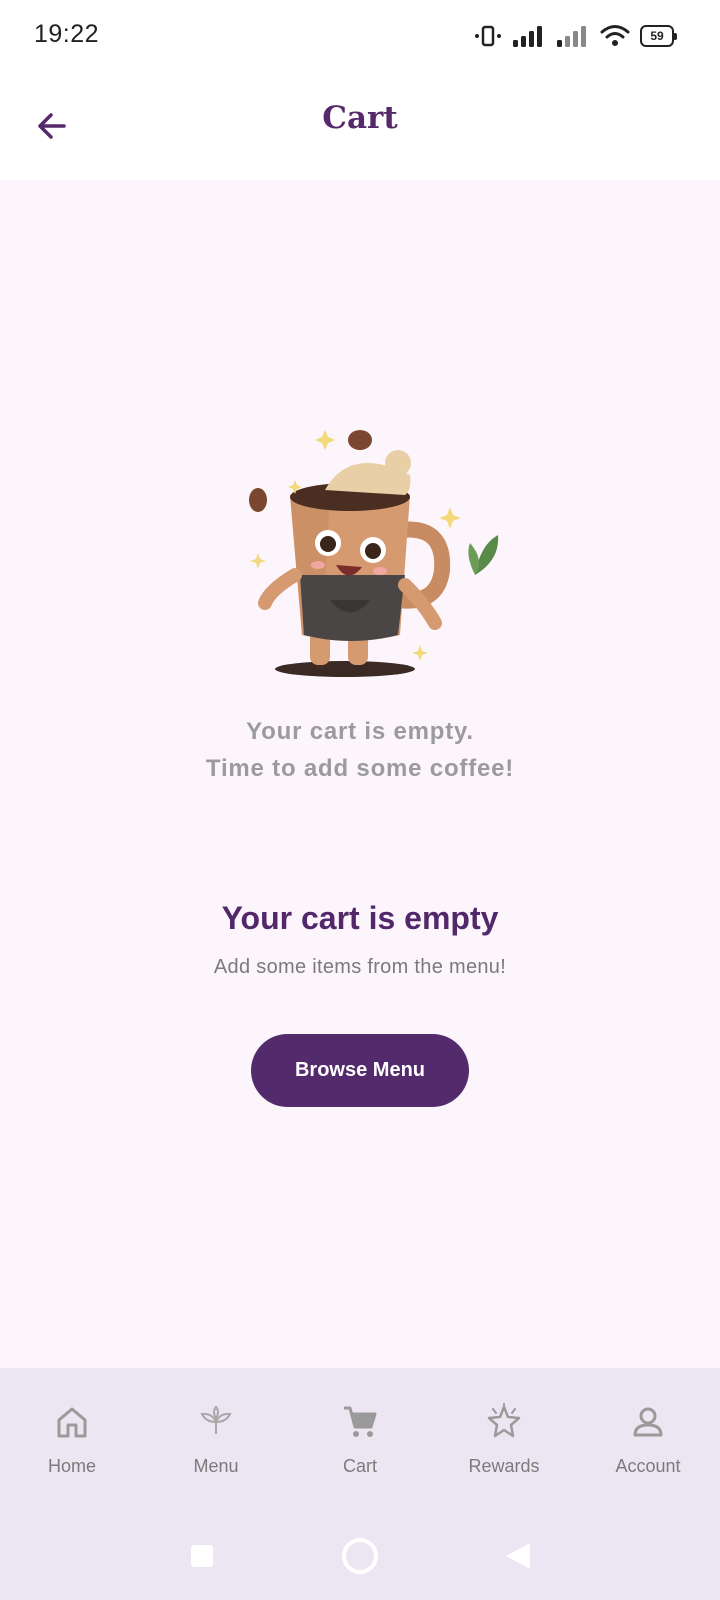 The image size is (720, 1600). I want to click on home-icon, so click(72, 1422).